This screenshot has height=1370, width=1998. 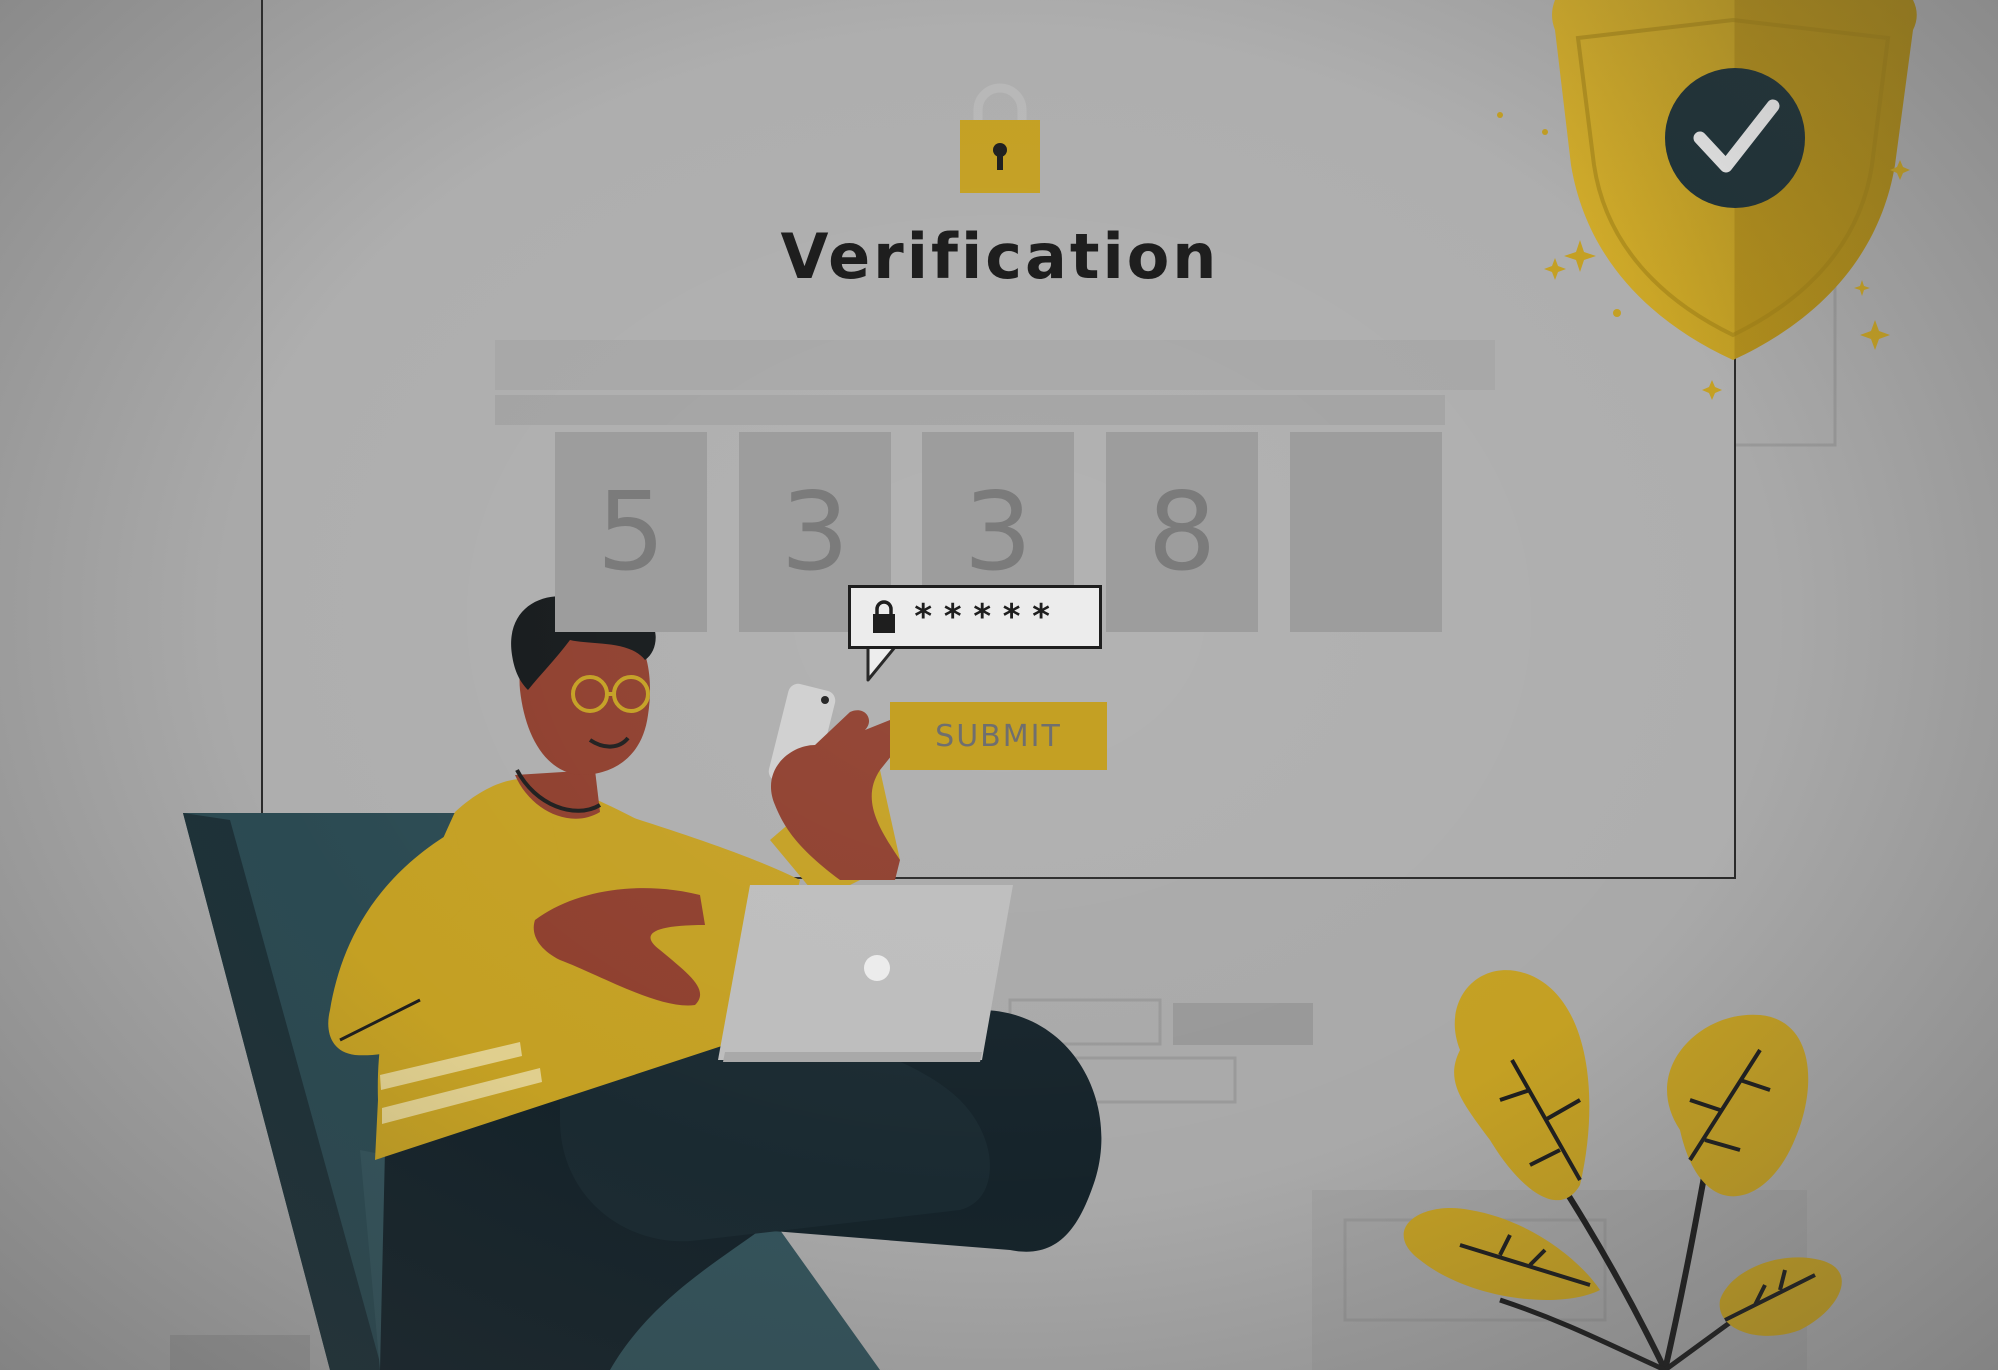 I want to click on code-input-digit-4: 8, so click(x=1182, y=532).